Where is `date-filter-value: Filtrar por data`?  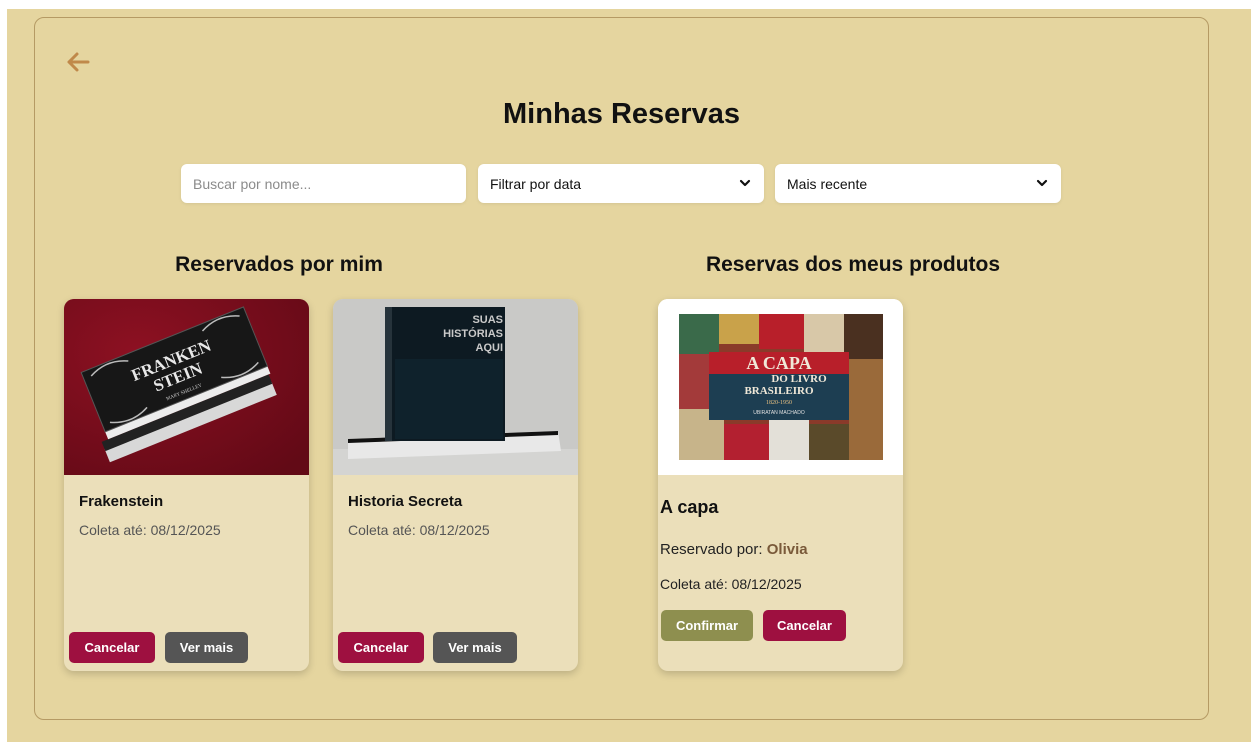 date-filter-value: Filtrar por data is located at coordinates (536, 183).